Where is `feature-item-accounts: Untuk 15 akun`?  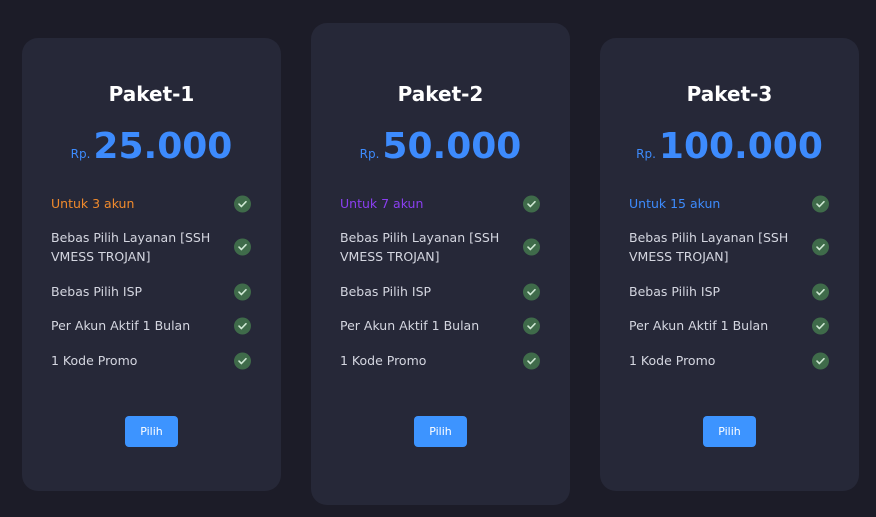
feature-item-accounts: Untuk 15 akun is located at coordinates (729, 203).